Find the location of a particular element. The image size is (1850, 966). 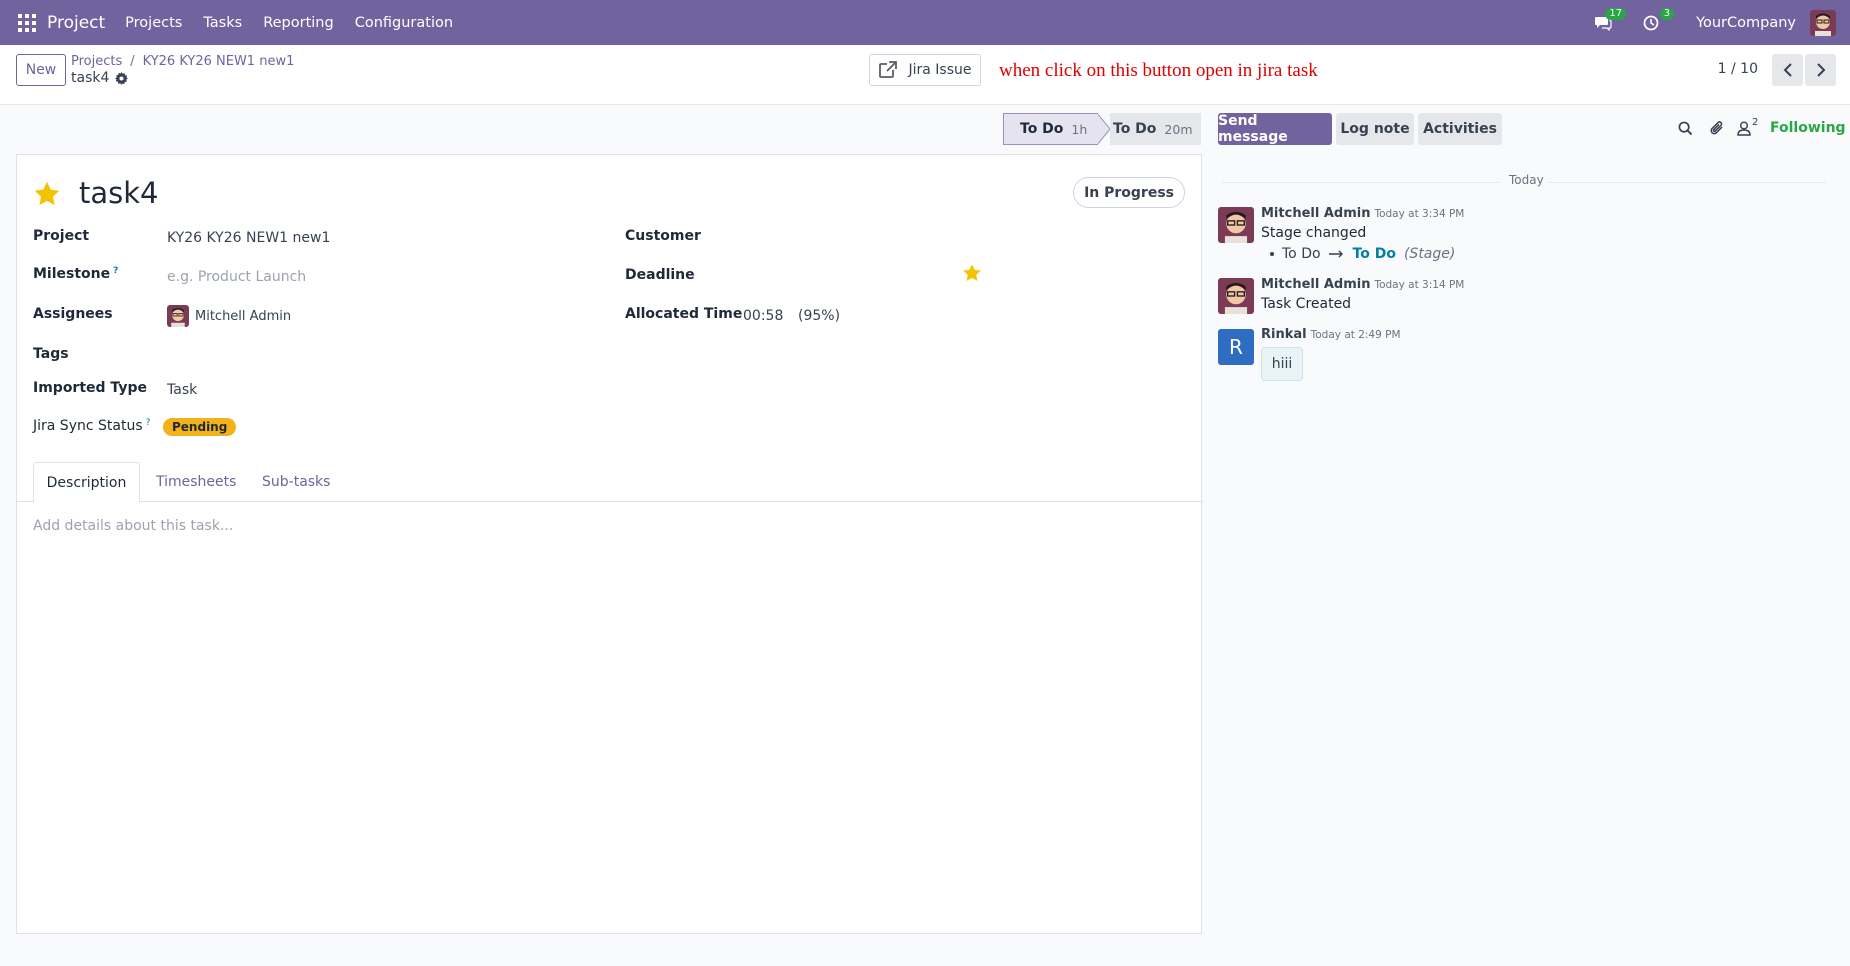

tracking-new-value: To Do is located at coordinates (1374, 254).